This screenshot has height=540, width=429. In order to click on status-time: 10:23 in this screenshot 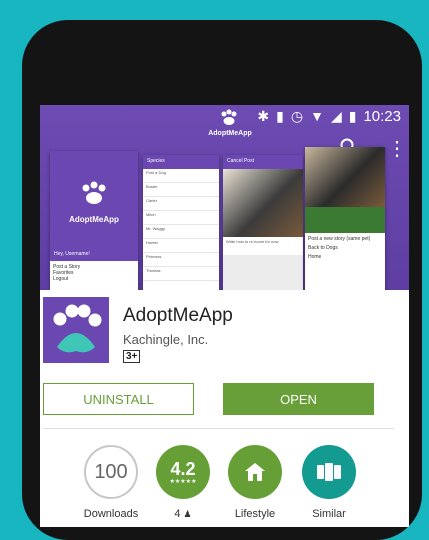, I will do `click(382, 116)`.